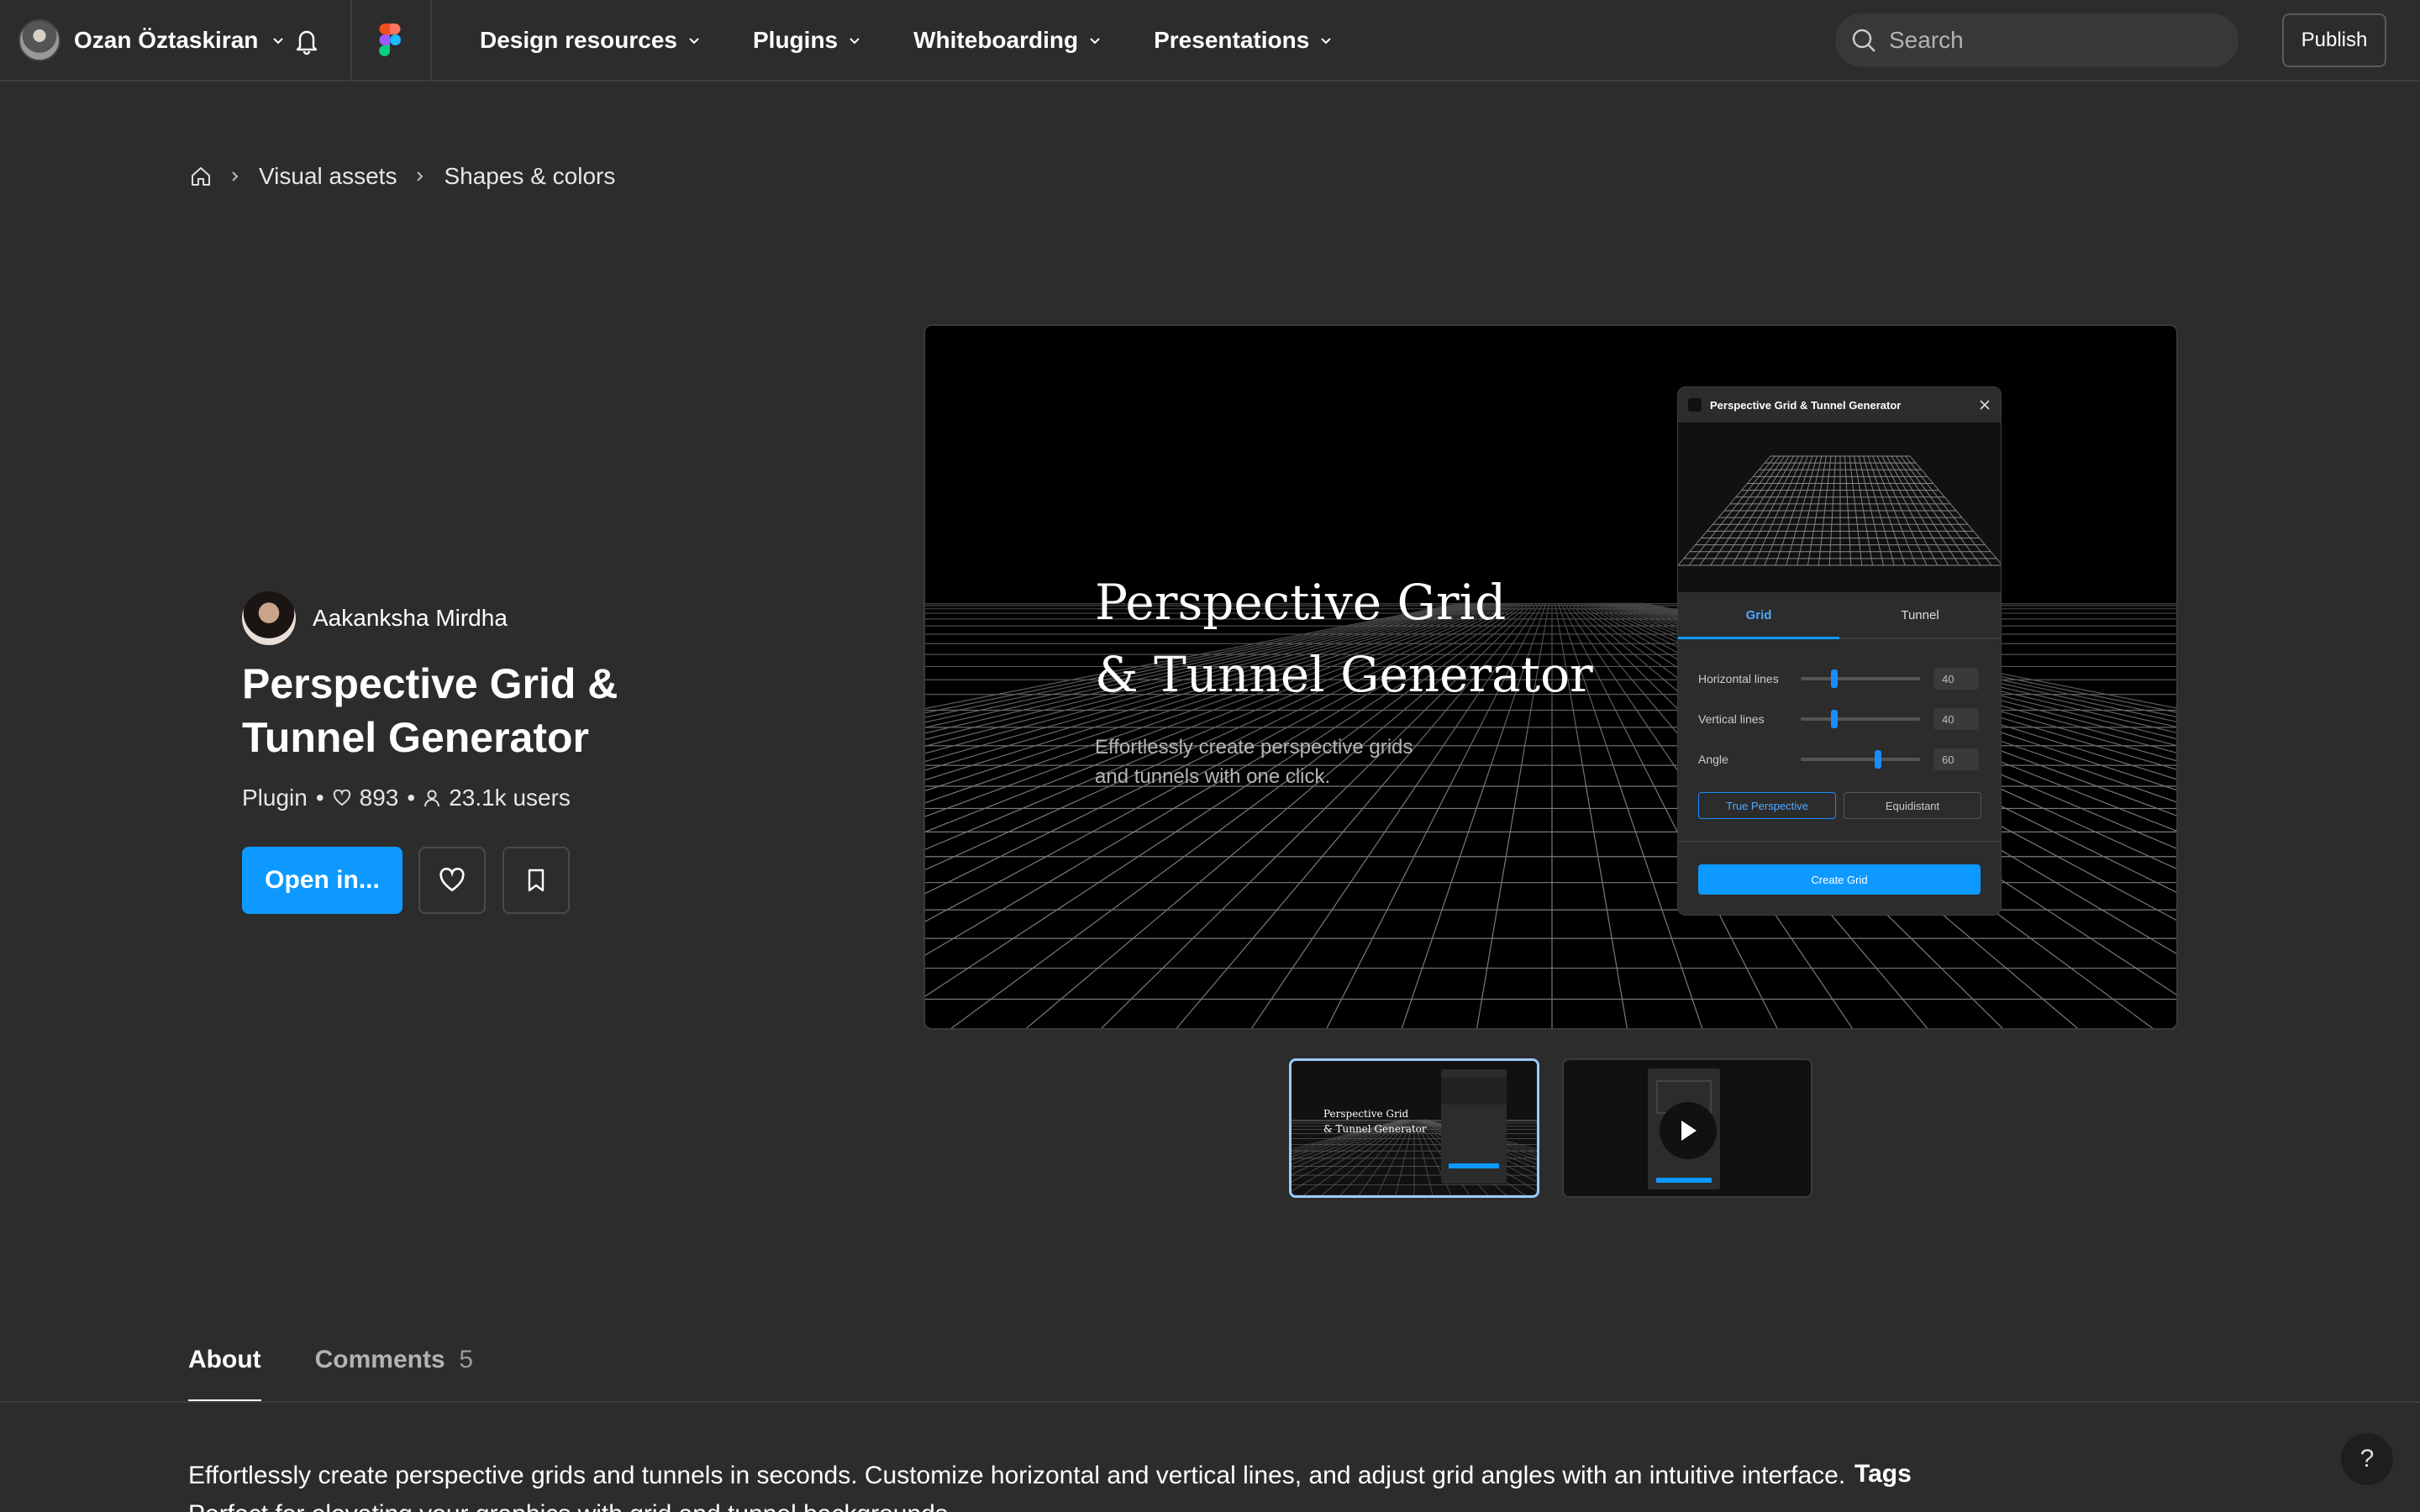 The width and height of the screenshot is (2420, 1512). What do you see at coordinates (379, 798) in the screenshot?
I see `like-count: 893` at bounding box center [379, 798].